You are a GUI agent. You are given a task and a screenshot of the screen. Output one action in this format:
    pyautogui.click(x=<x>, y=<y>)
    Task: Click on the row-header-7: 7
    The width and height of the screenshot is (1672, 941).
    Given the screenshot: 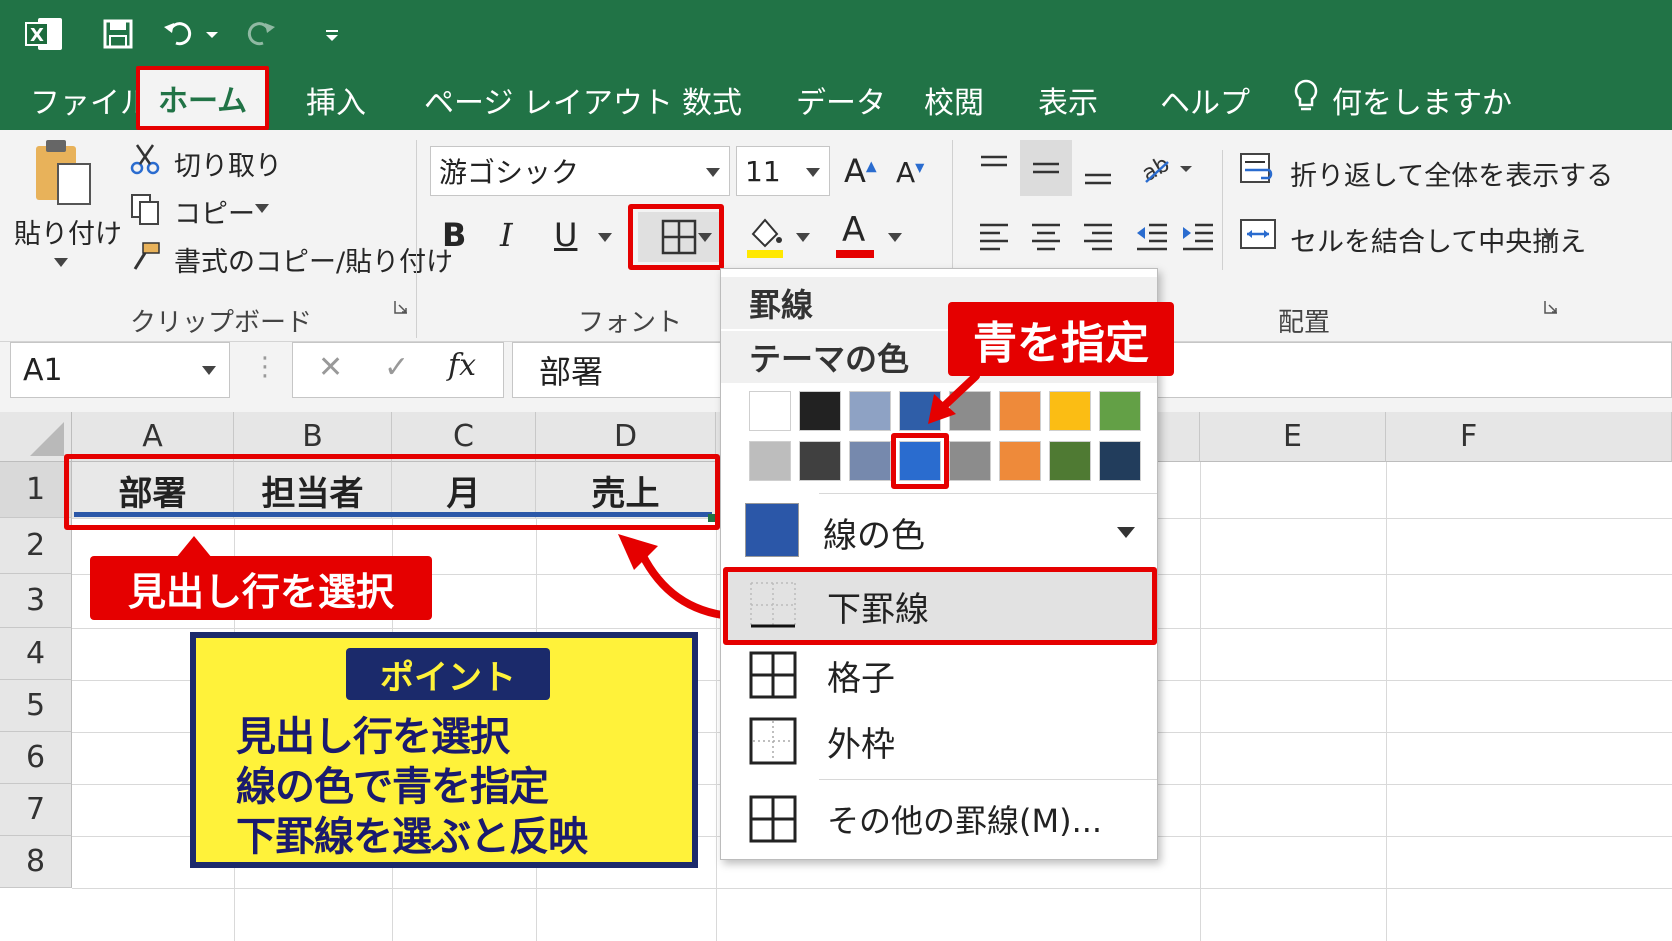 What is the action you would take?
    pyautogui.click(x=36, y=810)
    